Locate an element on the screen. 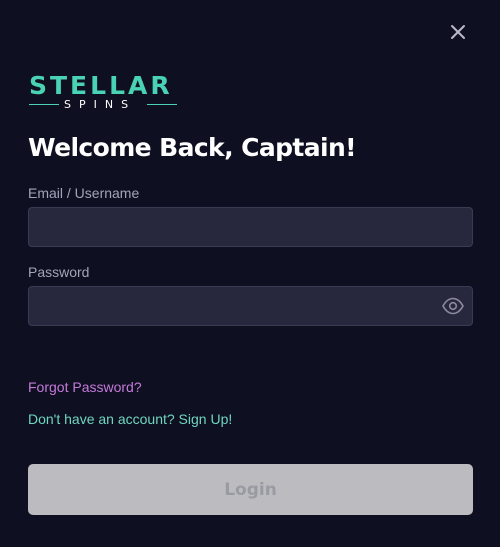 This screenshot has width=500, height=547. close-button is located at coordinates (458, 32).